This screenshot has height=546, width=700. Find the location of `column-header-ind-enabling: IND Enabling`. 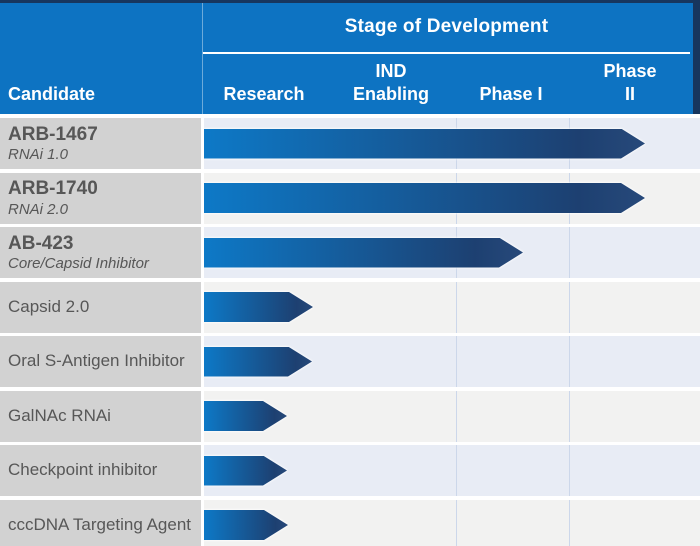

column-header-ind-enabling: IND Enabling is located at coordinates (391, 82).